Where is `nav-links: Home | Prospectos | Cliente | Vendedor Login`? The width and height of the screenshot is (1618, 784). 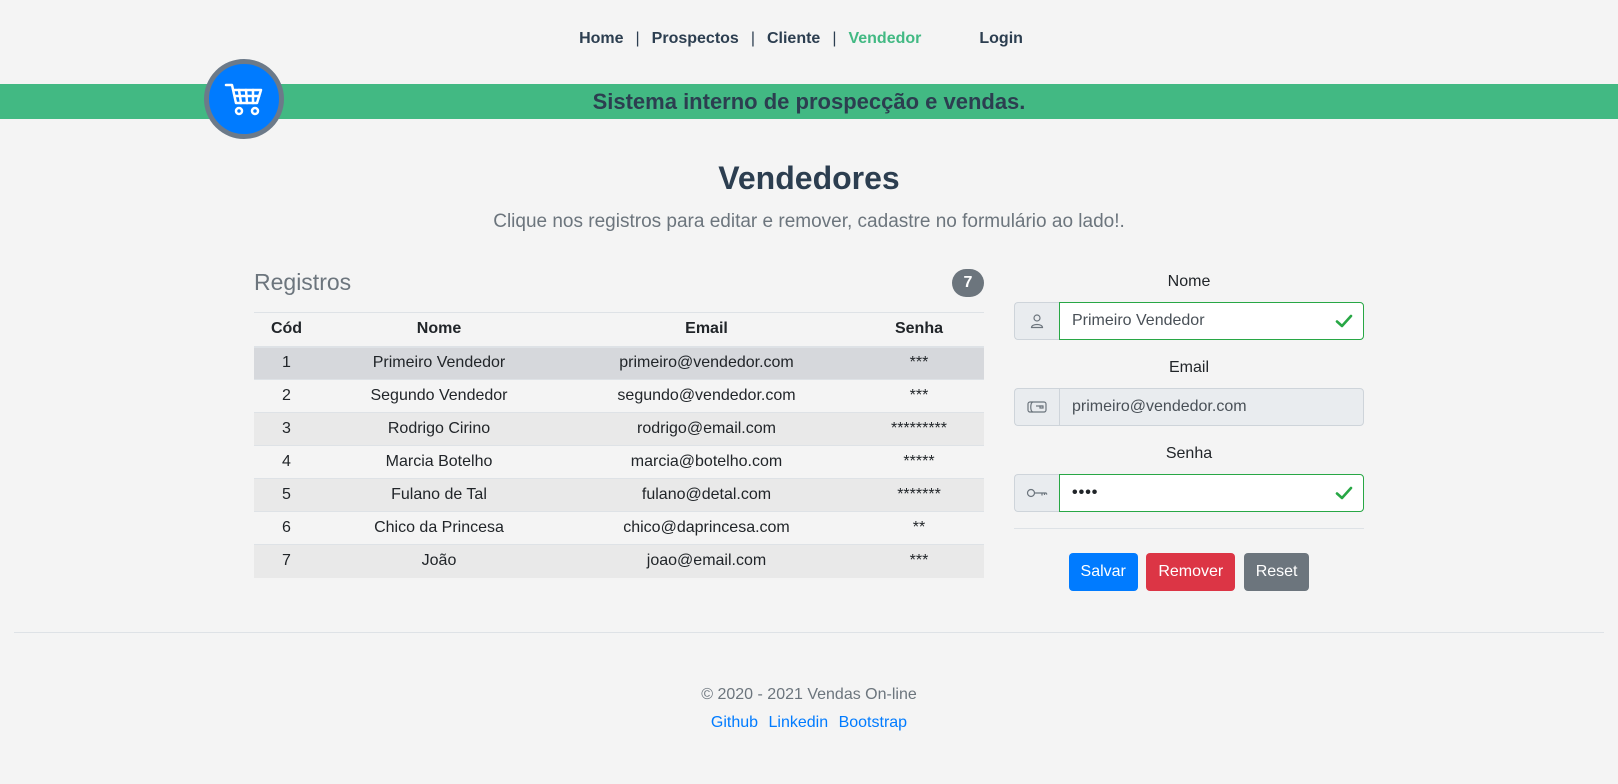 nav-links: Home | Prospectos | Cliente | Vendedor Login is located at coordinates (801, 39).